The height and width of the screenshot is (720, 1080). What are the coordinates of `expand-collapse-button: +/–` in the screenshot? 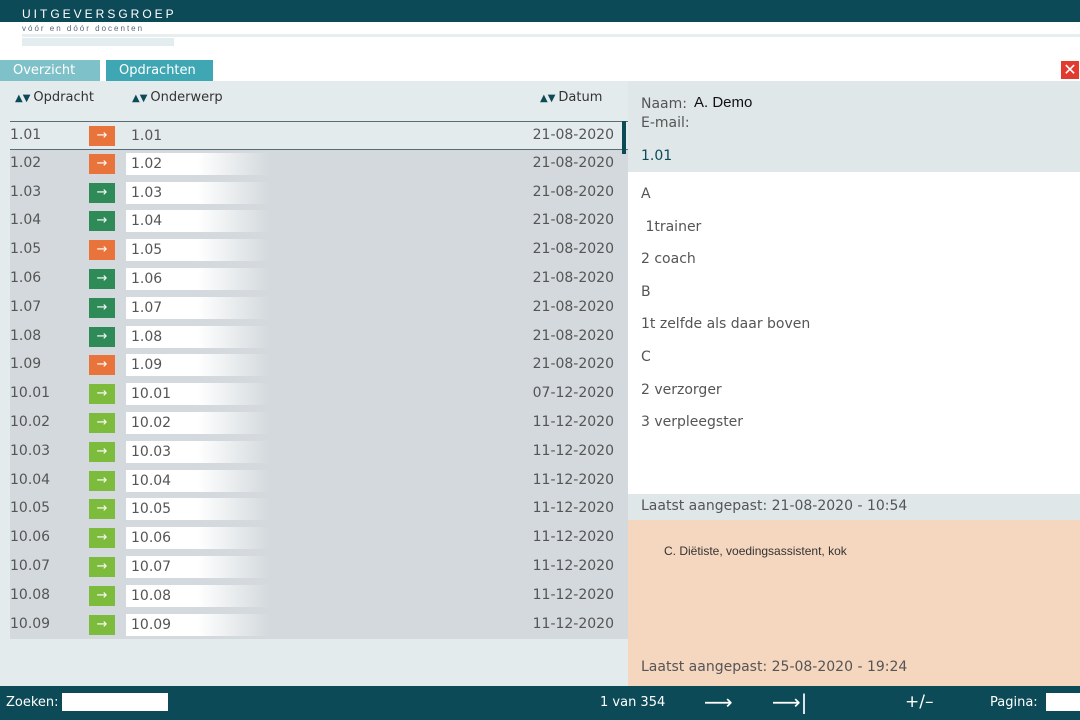 It's located at (919, 702).